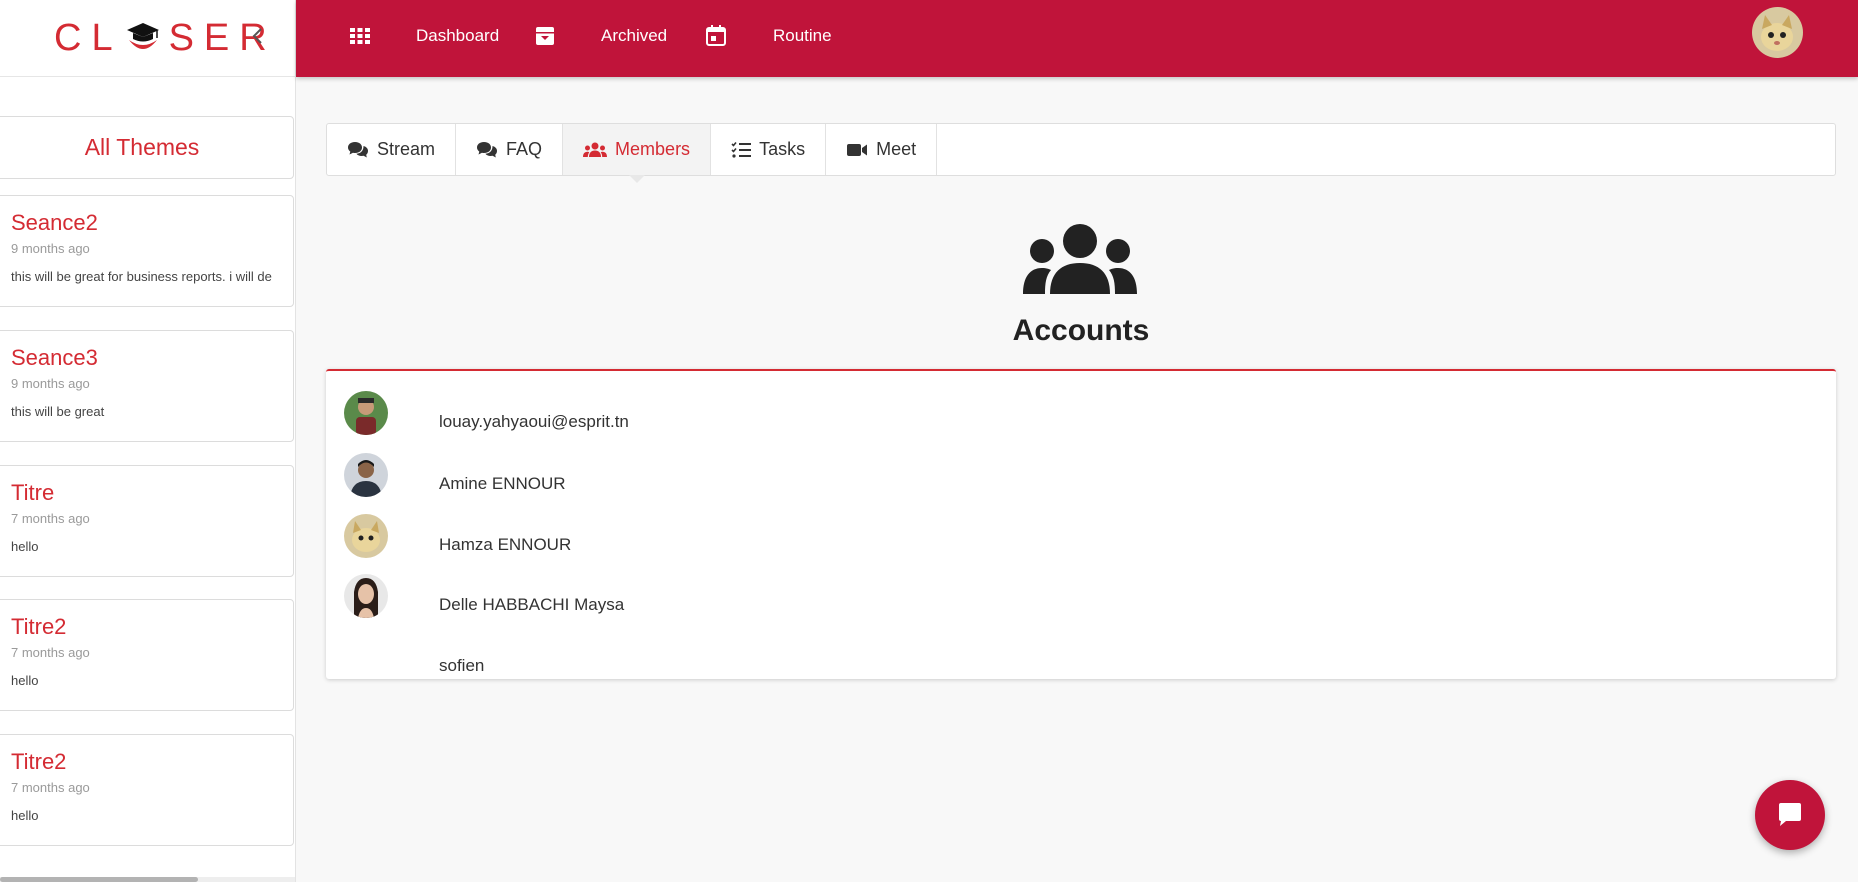  I want to click on calendar-icon, so click(716, 36).